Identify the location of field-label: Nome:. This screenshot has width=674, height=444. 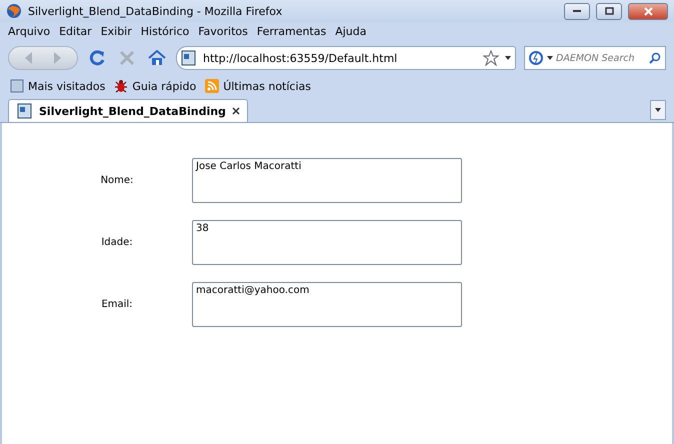
(117, 180).